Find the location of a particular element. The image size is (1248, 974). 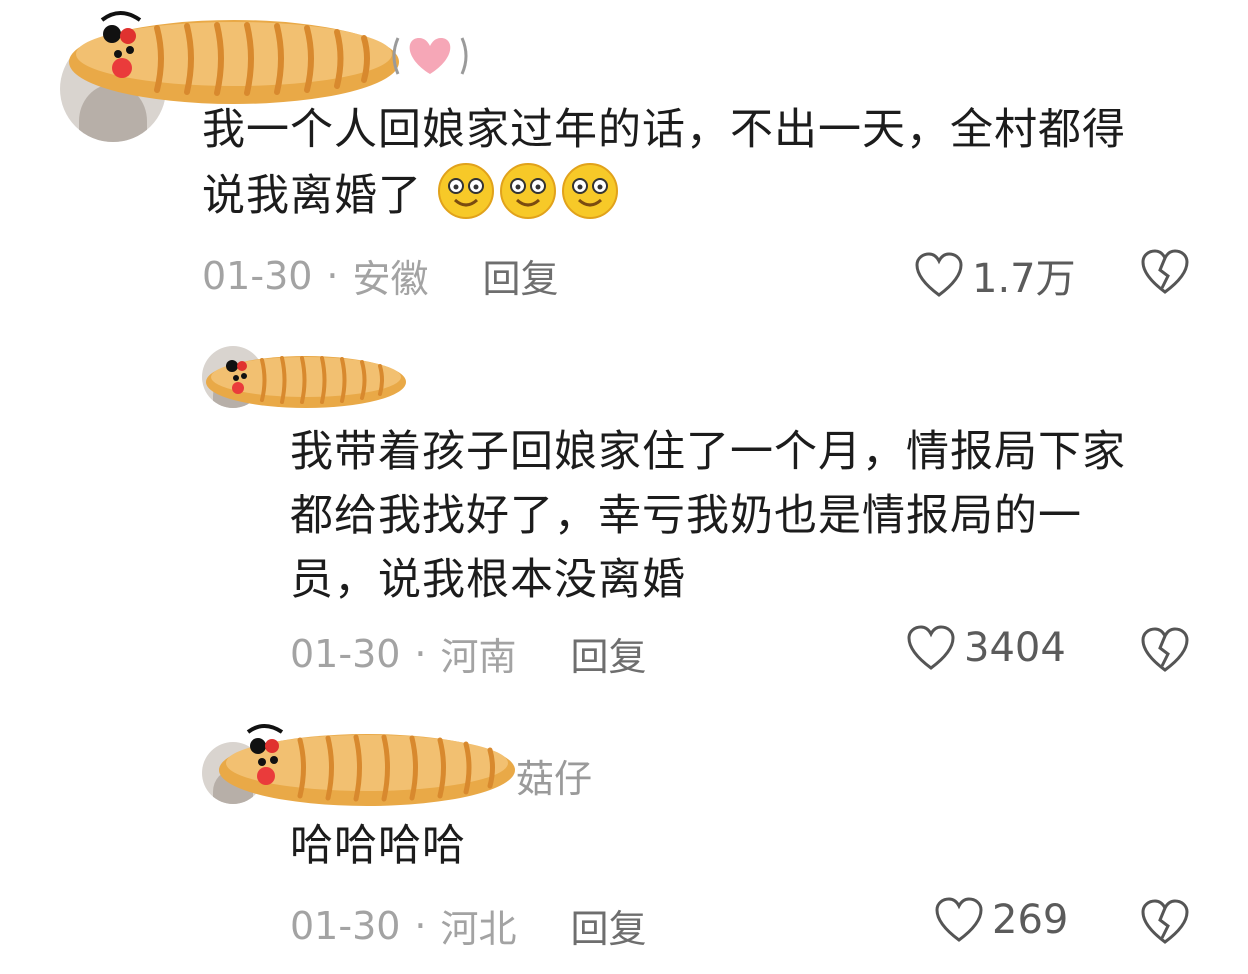

comment-meta: 01-30 · 河南 回复 is located at coordinates (468, 653).